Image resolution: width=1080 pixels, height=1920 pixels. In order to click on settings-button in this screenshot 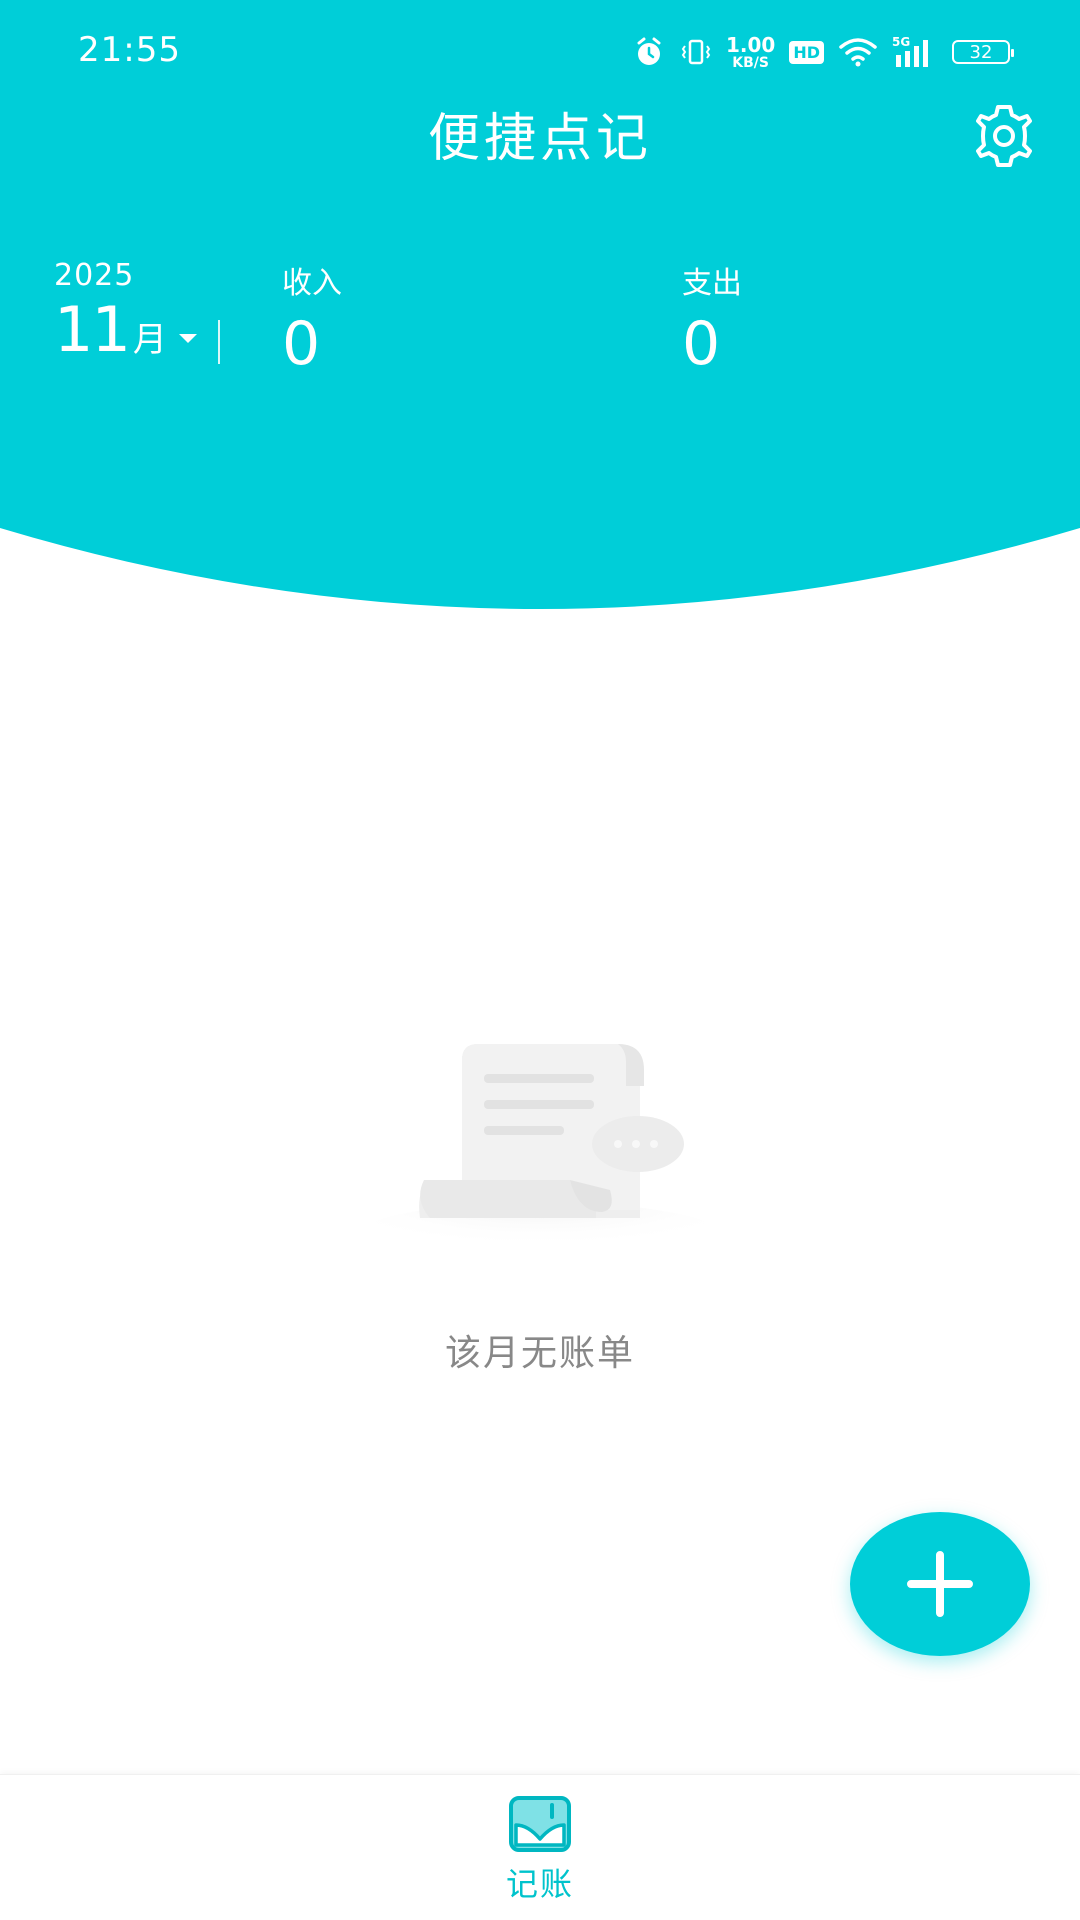, I will do `click(1004, 136)`.